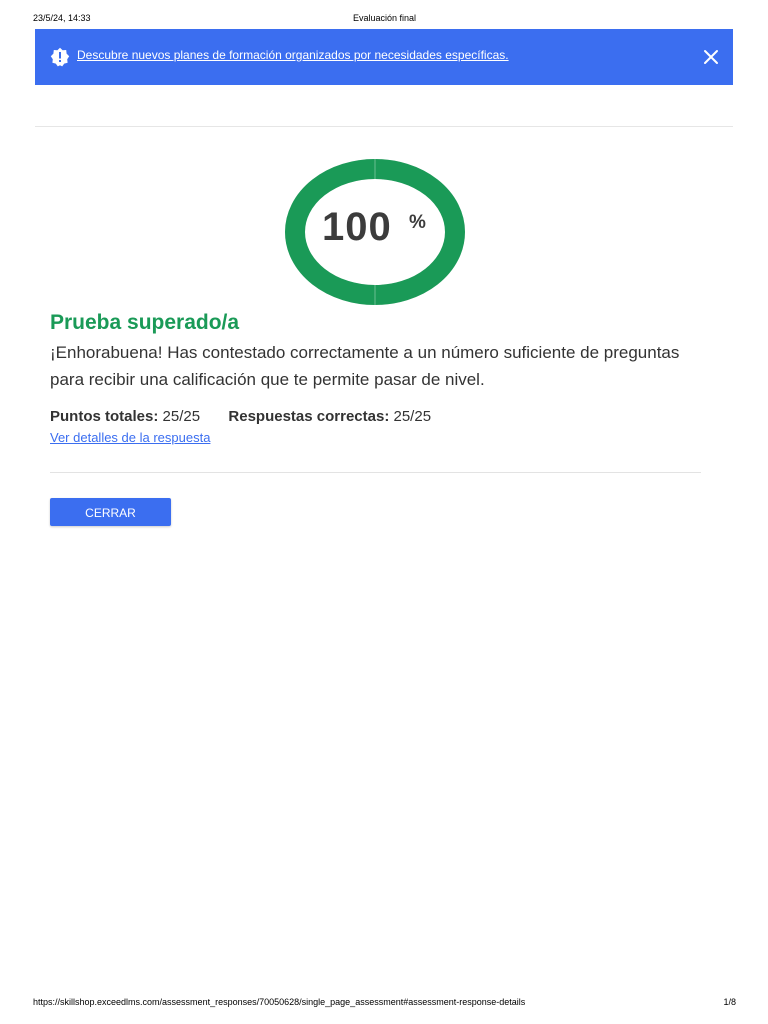 The width and height of the screenshot is (768, 1024). I want to click on total-points-label: Puntos totales:, so click(104, 416).